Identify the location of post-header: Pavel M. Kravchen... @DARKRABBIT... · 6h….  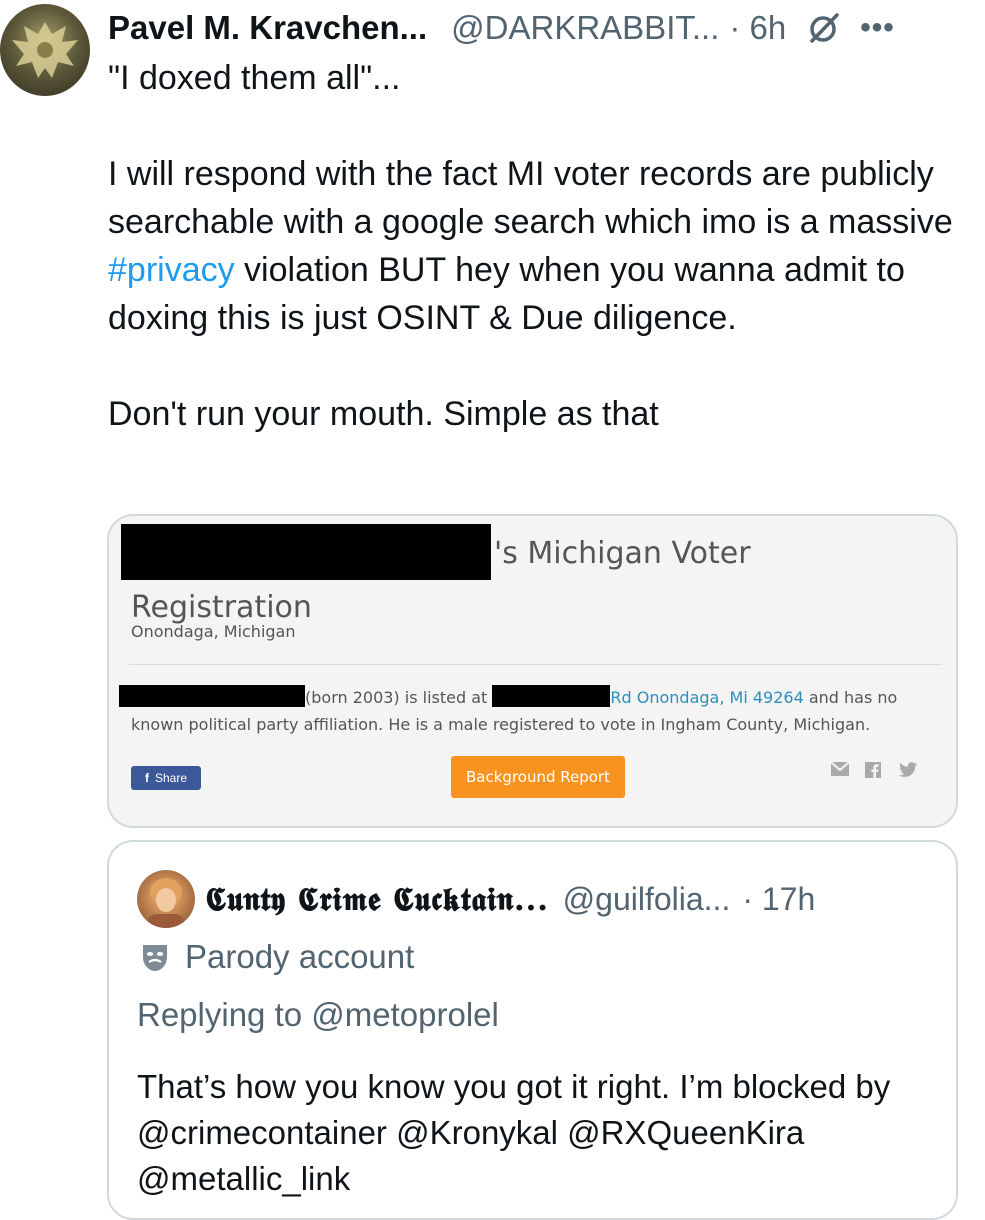
(543, 28).